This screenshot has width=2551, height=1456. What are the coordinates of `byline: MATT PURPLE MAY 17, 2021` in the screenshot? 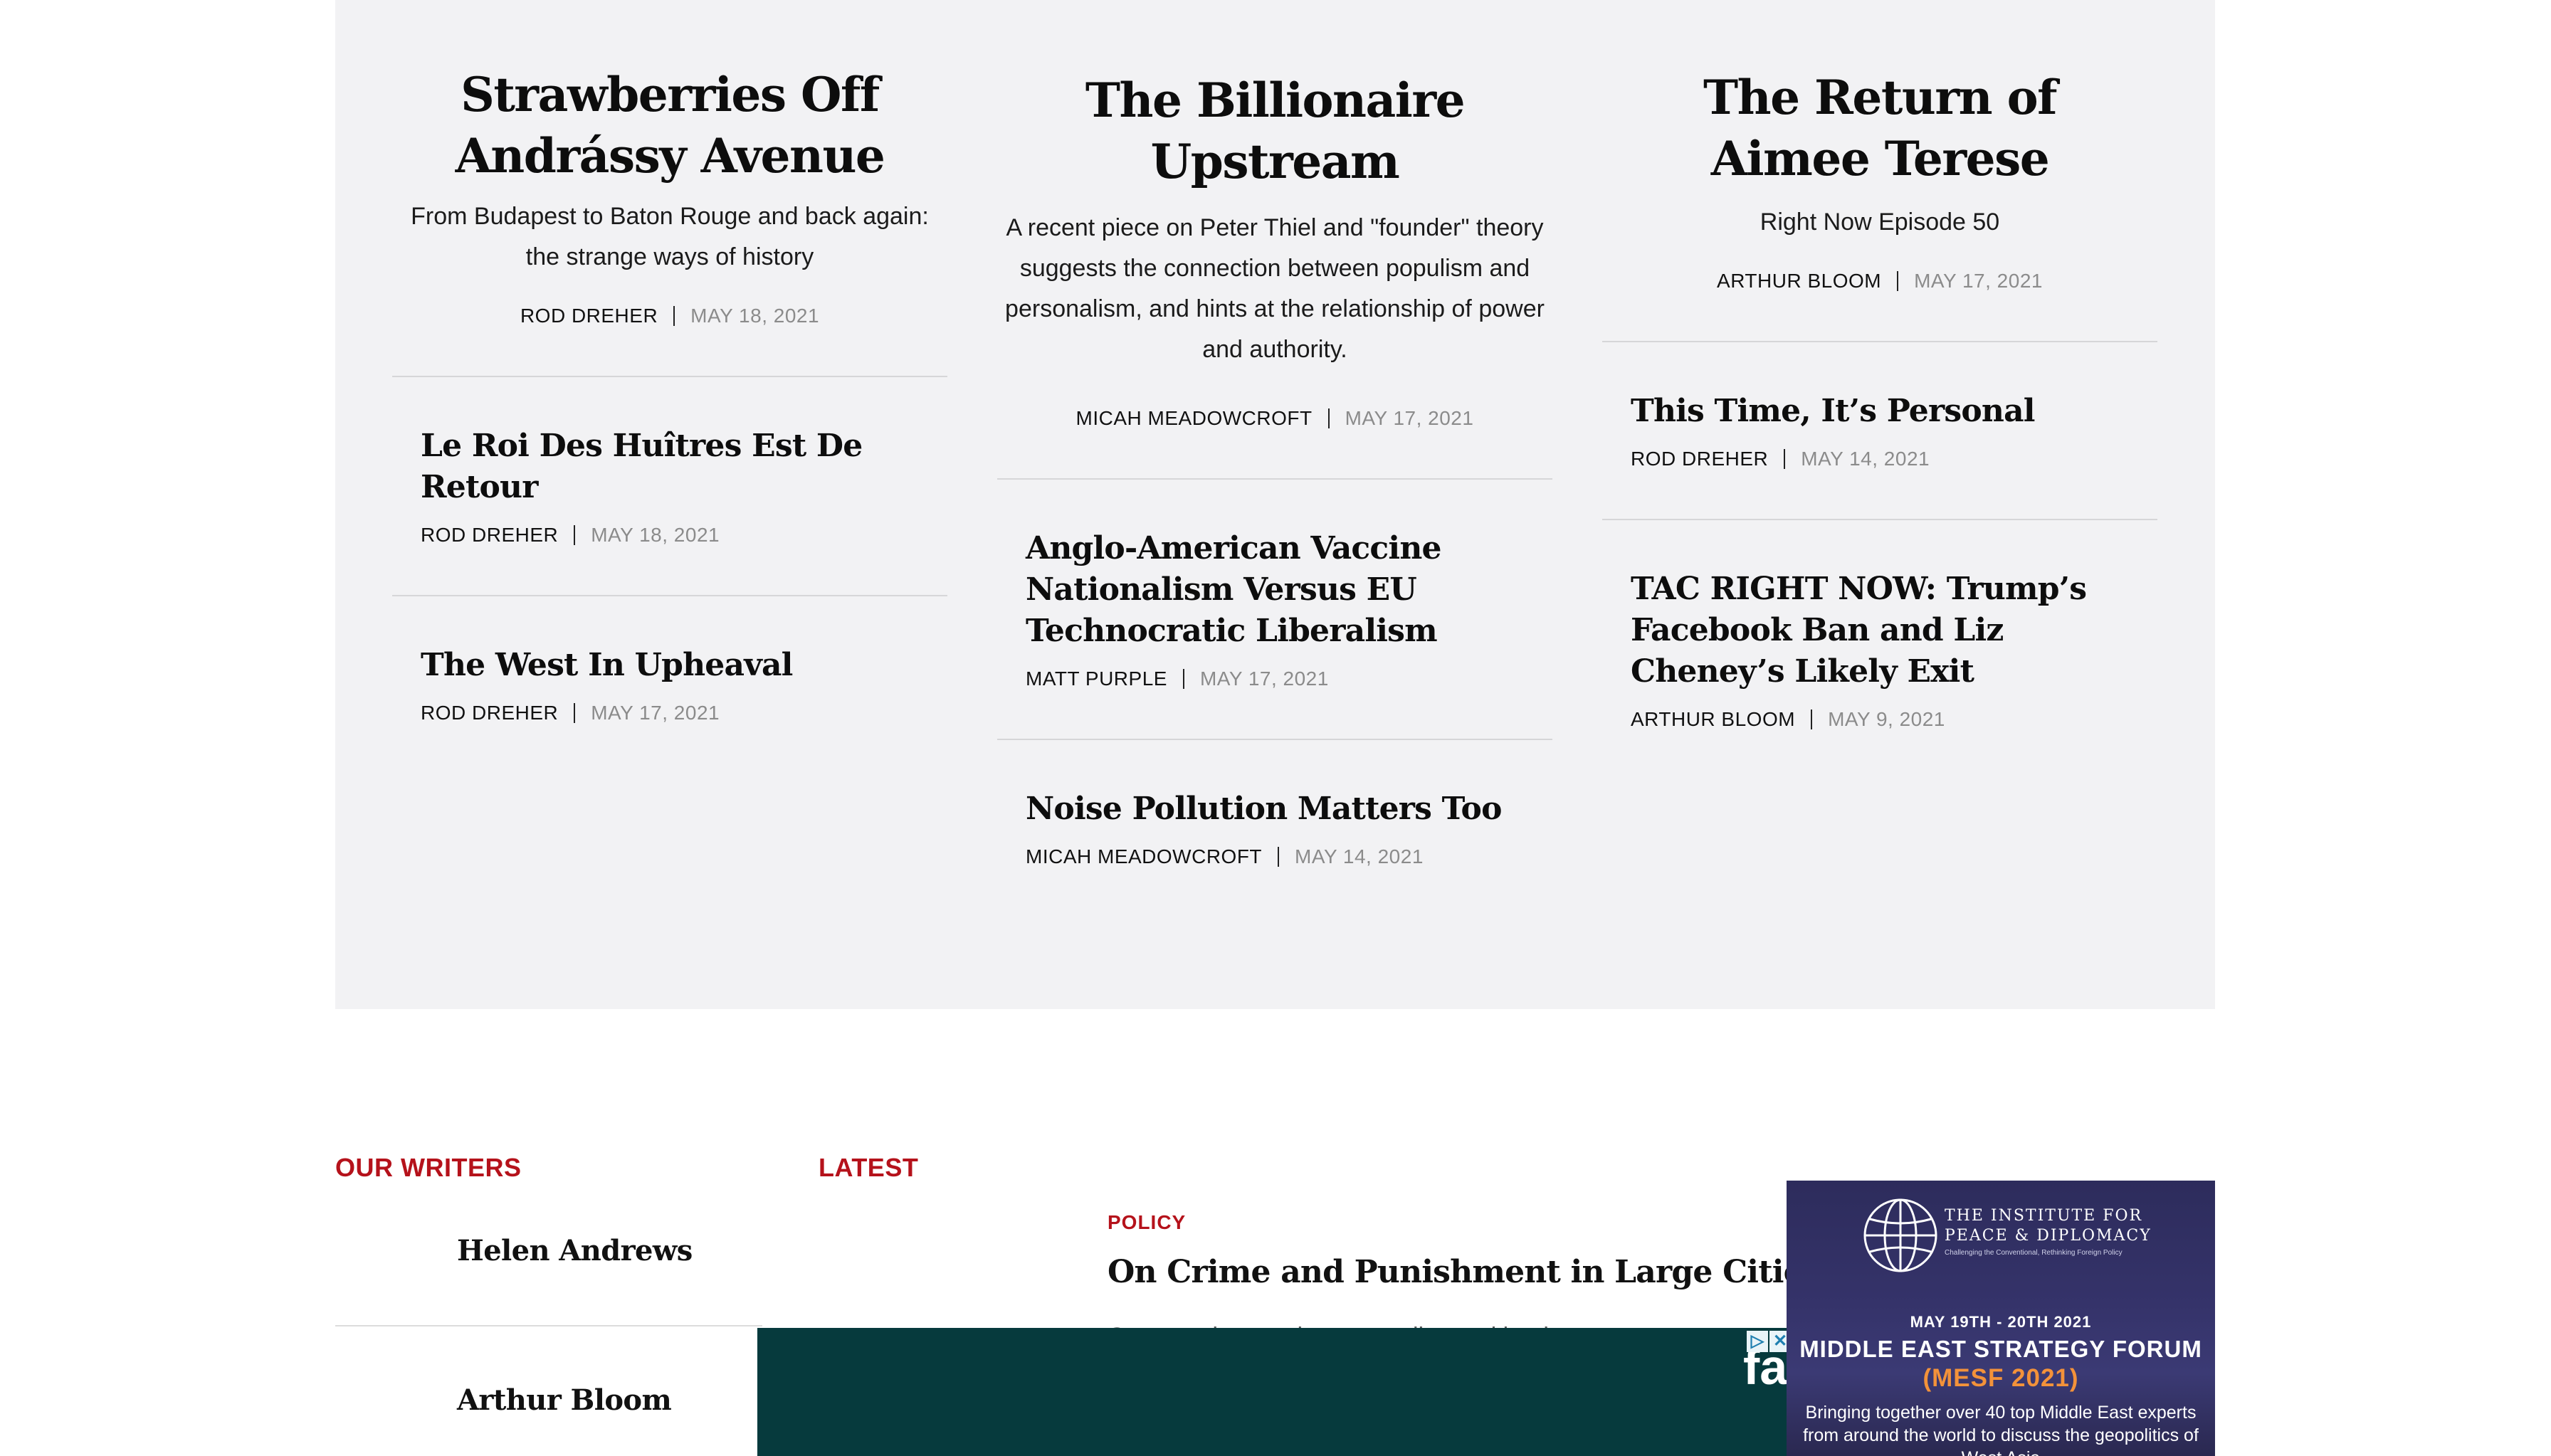 It's located at (1275, 679).